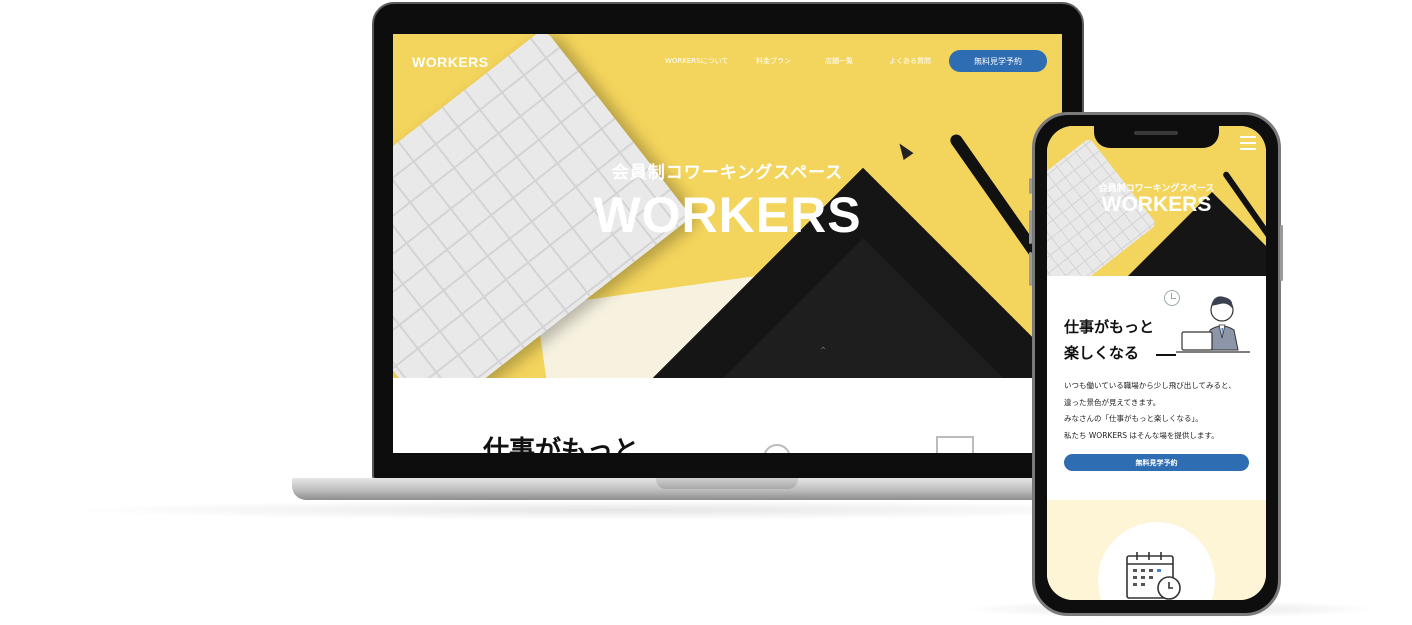  Describe the element at coordinates (1281, 253) in the screenshot. I see `phone-power-button` at that location.